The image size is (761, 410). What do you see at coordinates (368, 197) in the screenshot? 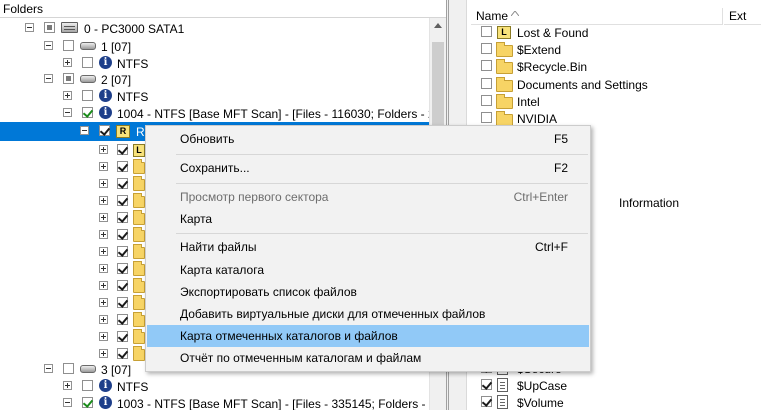
I see `menu-item-view-first-sector: Просмотр первого сектора Ctrl+Enter` at bounding box center [368, 197].